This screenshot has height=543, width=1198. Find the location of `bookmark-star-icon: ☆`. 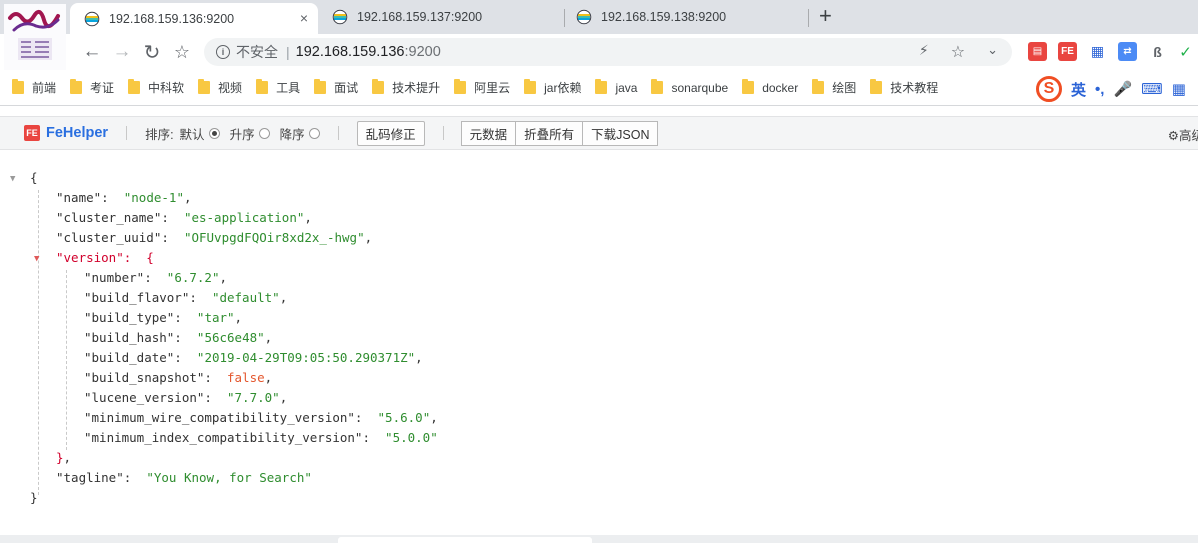

bookmark-star-icon: ☆ is located at coordinates (182, 52).